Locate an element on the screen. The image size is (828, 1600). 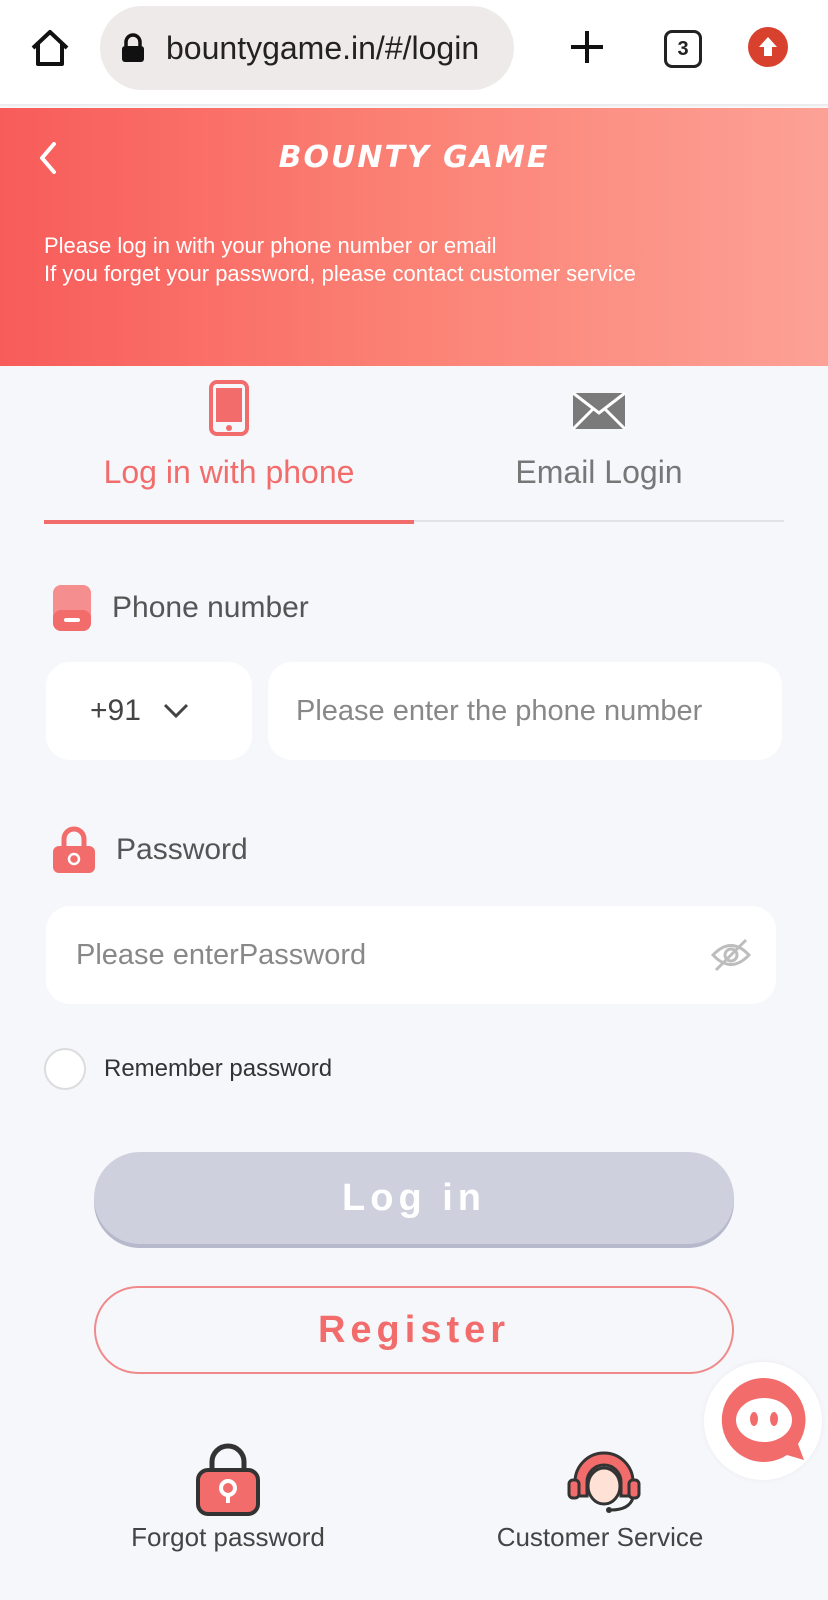
country-code-select: +91 is located at coordinates (149, 711).